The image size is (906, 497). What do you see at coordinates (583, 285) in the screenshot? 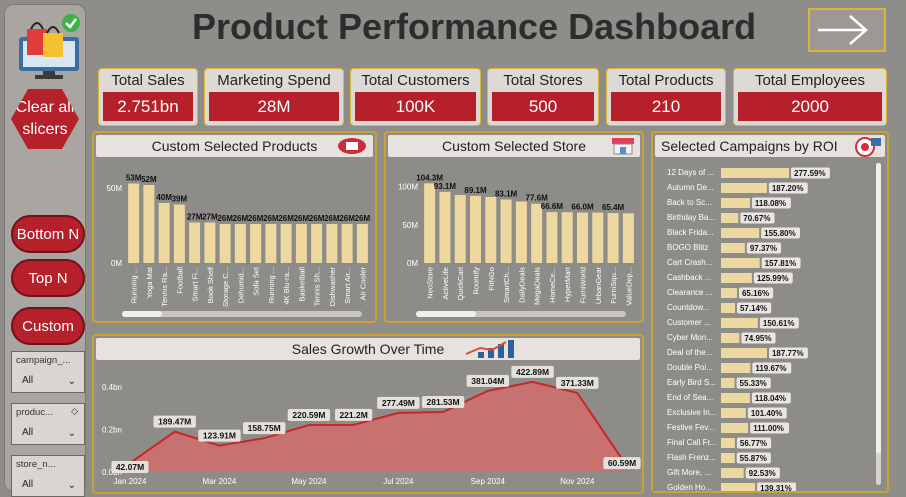
I see `x-tick-label: FurniWorld` at bounding box center [583, 285].